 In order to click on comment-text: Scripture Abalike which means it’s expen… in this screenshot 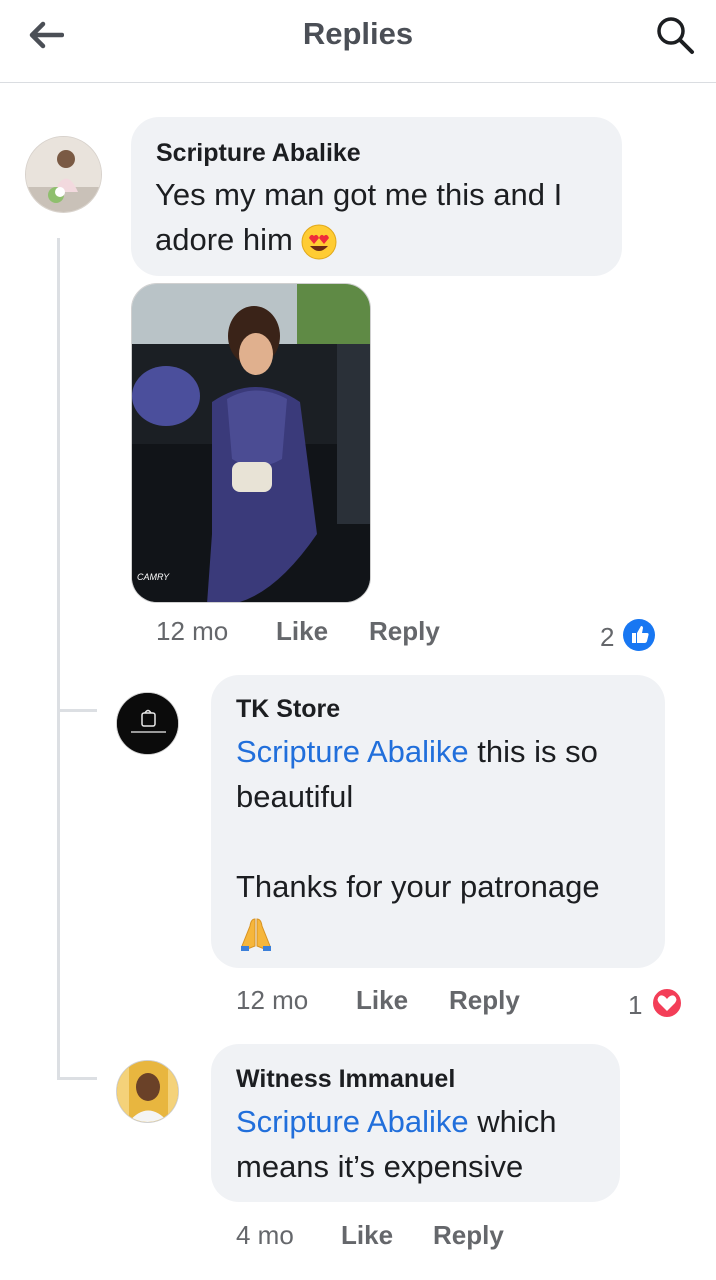, I will do `click(396, 1144)`.